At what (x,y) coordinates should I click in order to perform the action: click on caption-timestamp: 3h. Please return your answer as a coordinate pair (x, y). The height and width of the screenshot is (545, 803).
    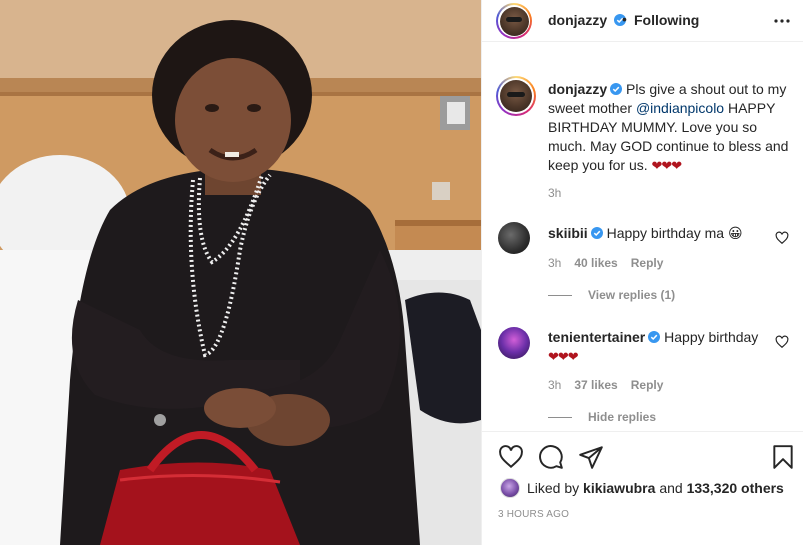
    Looking at the image, I should click on (554, 193).